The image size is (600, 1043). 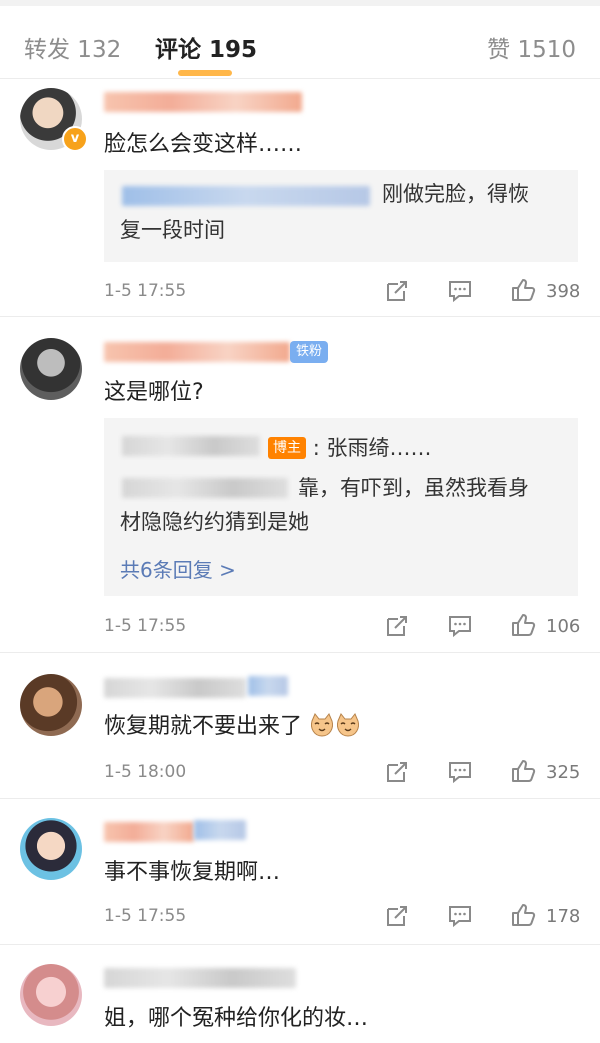 I want to click on tab-likes: 赞 1510, so click(x=531, y=47).